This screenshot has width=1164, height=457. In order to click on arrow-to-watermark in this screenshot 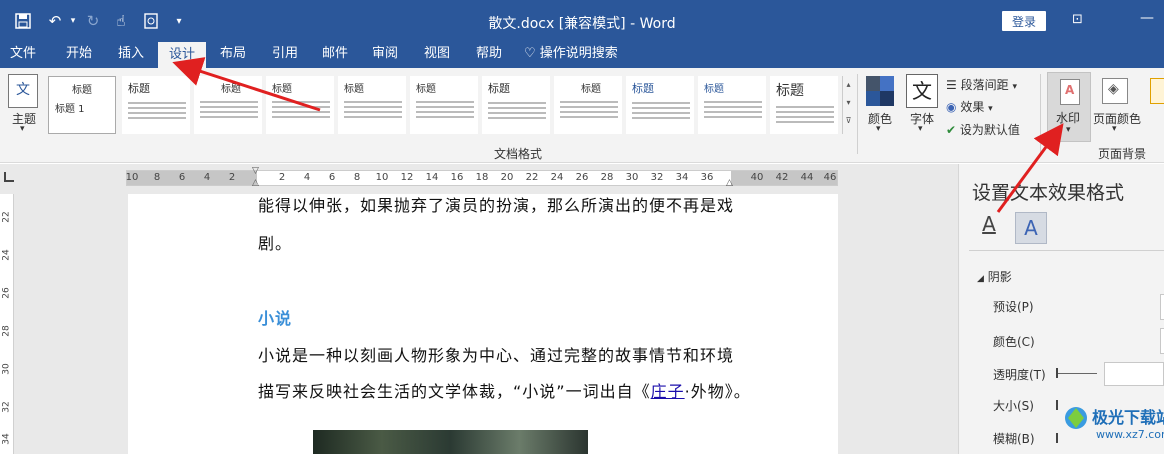, I will do `click(1030, 168)`.